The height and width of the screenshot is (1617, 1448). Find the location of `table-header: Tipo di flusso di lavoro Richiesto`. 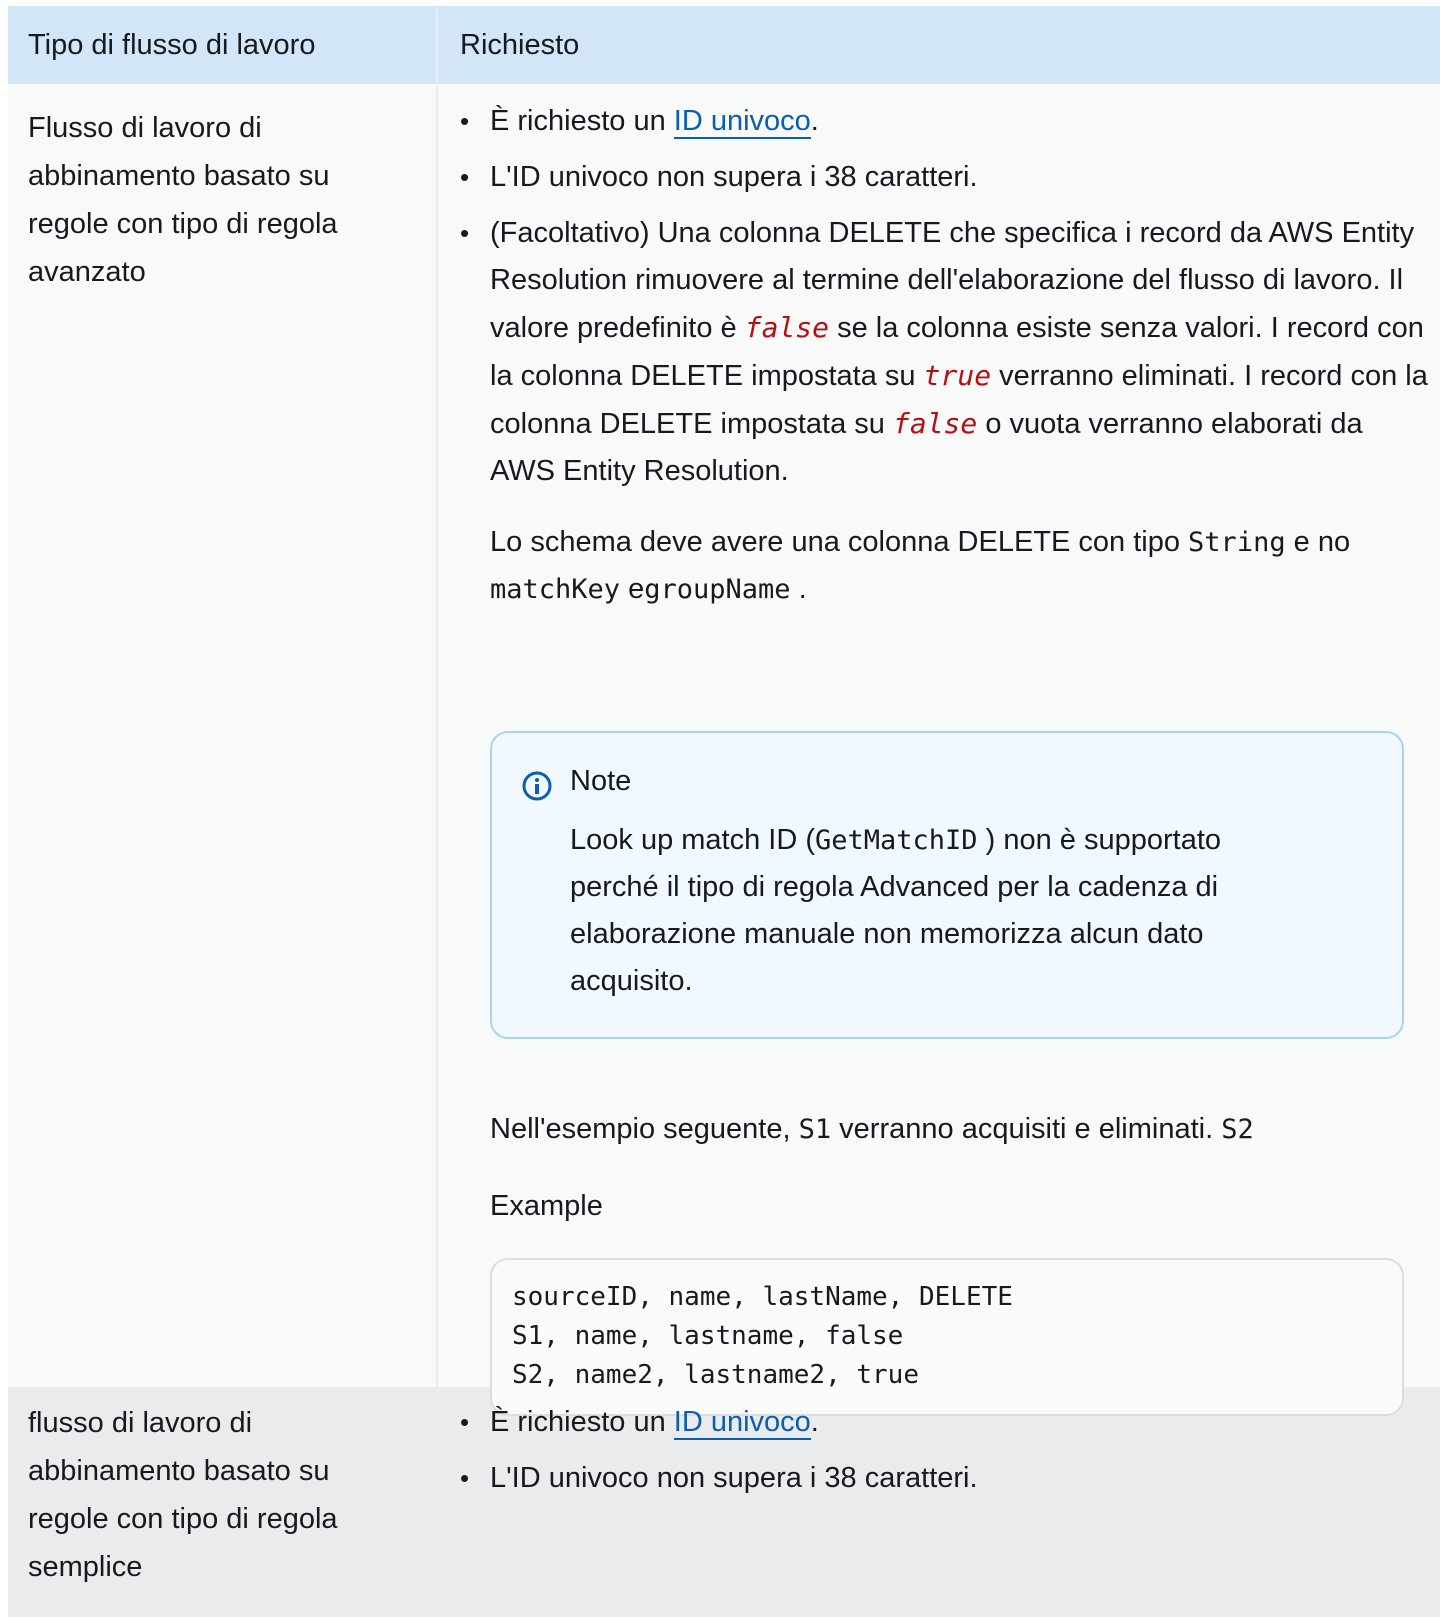

table-header: Tipo di flusso di lavoro Richiesto is located at coordinates (724, 45).